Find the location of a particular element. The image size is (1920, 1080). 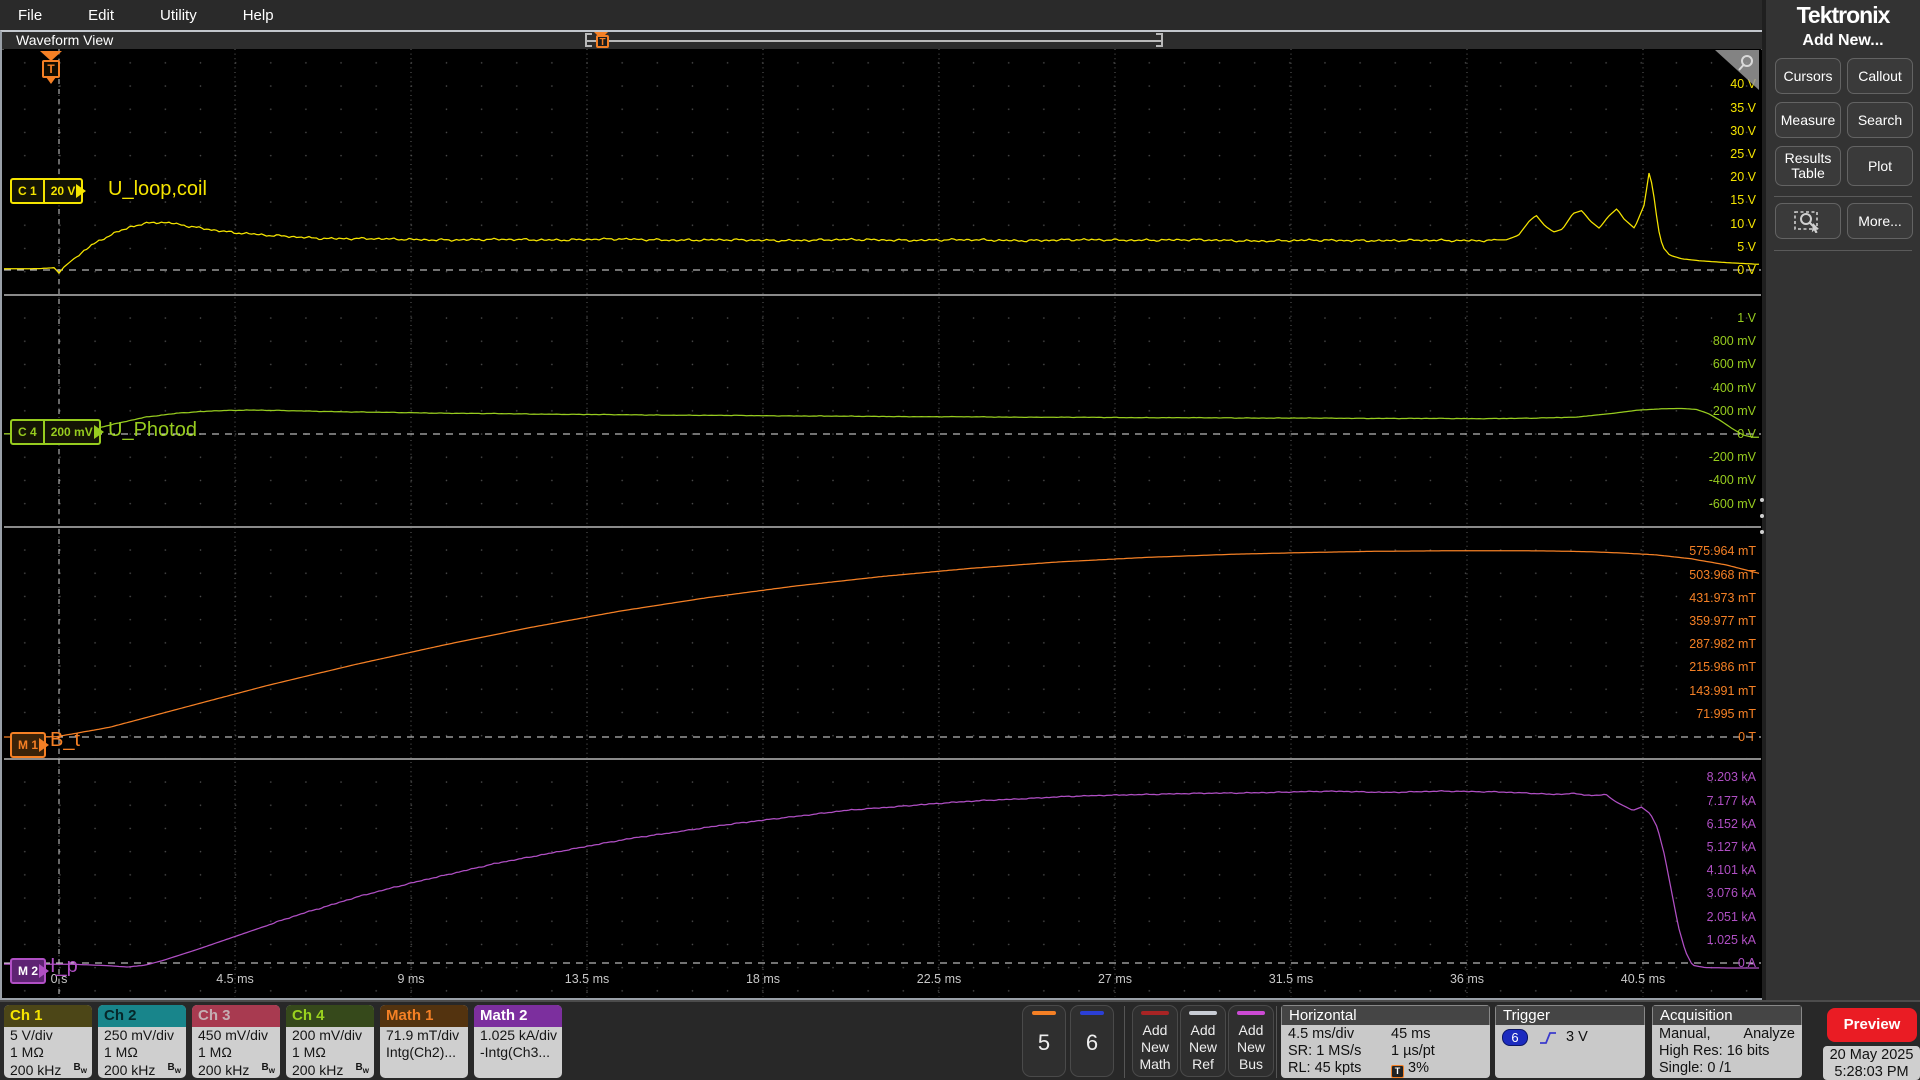

ch4-settings-badge: Ch 4 200 mV/div 1 MΩ 200 kHz Bw is located at coordinates (330, 1041).